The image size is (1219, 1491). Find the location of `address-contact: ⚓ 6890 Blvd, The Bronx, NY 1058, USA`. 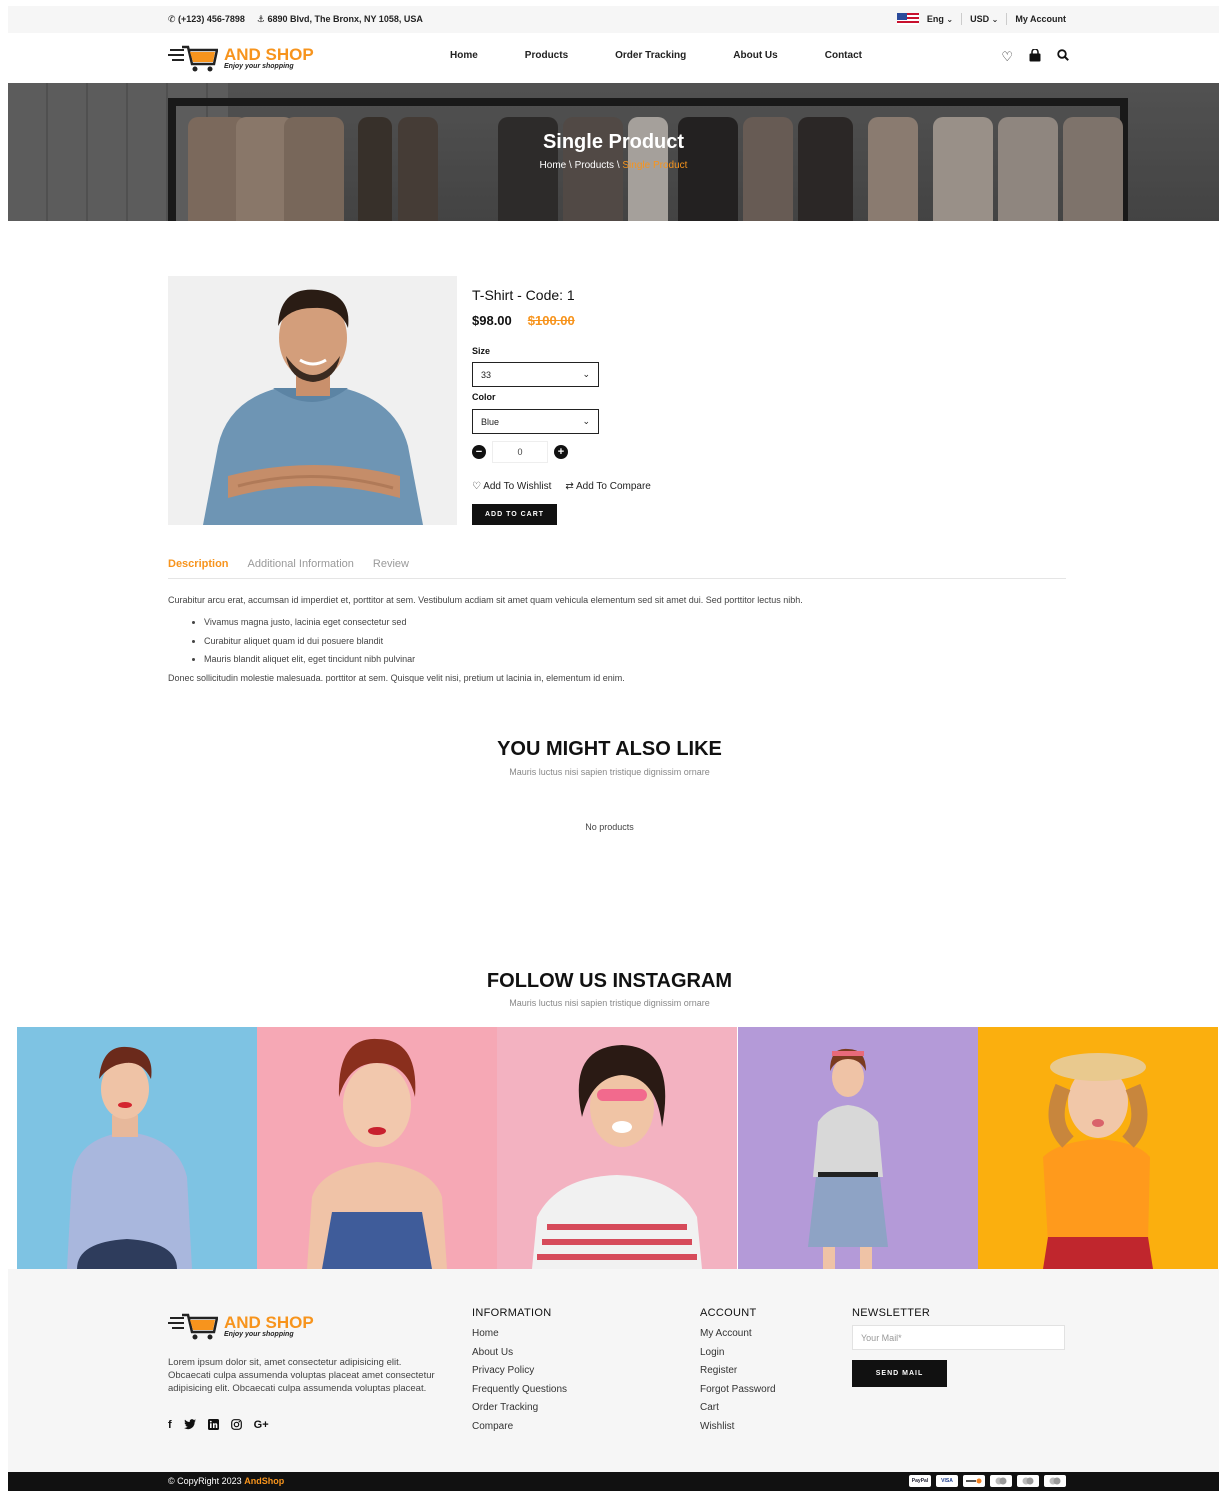

address-contact: ⚓ 6890 Blvd, The Bronx, NY 1058, USA is located at coordinates (339, 19).